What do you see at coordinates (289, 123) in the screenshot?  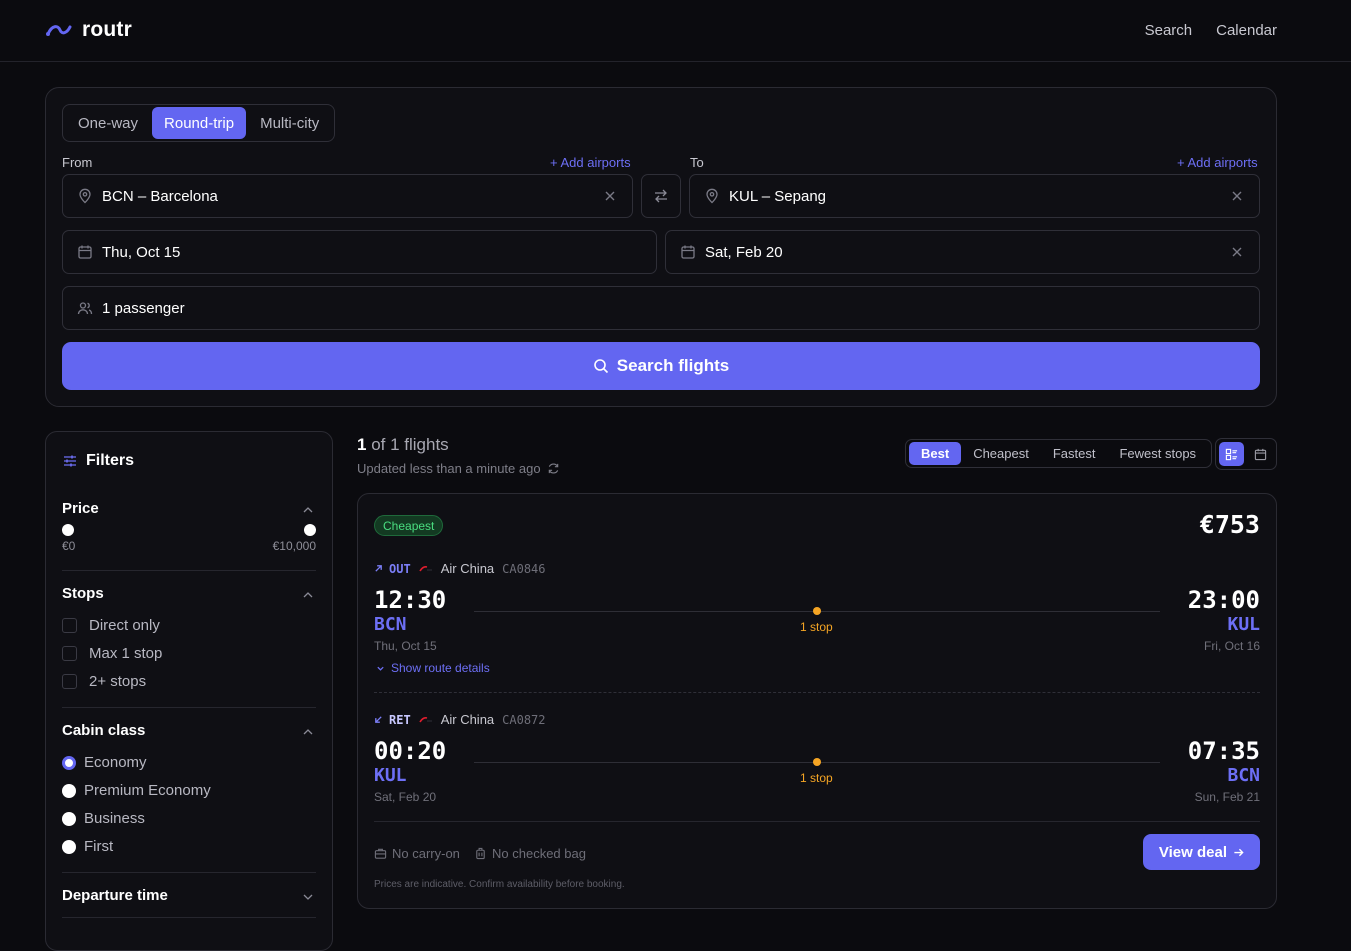 I see `trip-multi-city: Multi-city` at bounding box center [289, 123].